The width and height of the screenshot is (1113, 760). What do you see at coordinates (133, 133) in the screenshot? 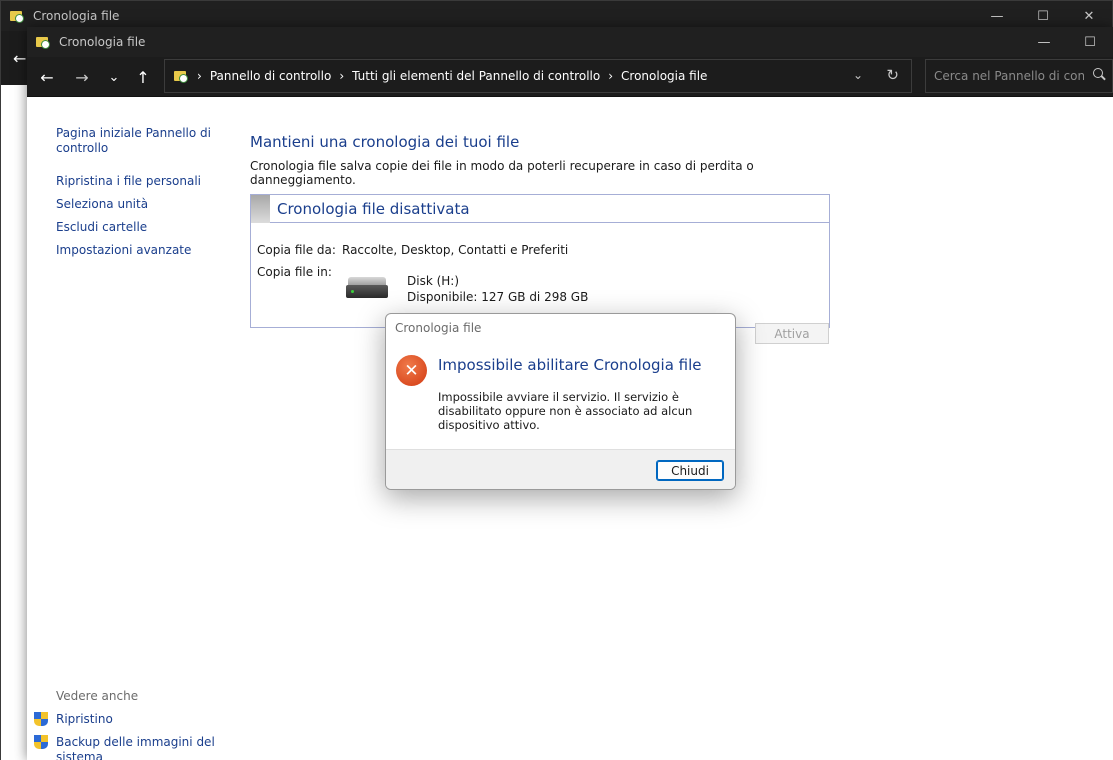
I see `sidebar-home-line1: Pagina iniziale Pannello di` at bounding box center [133, 133].